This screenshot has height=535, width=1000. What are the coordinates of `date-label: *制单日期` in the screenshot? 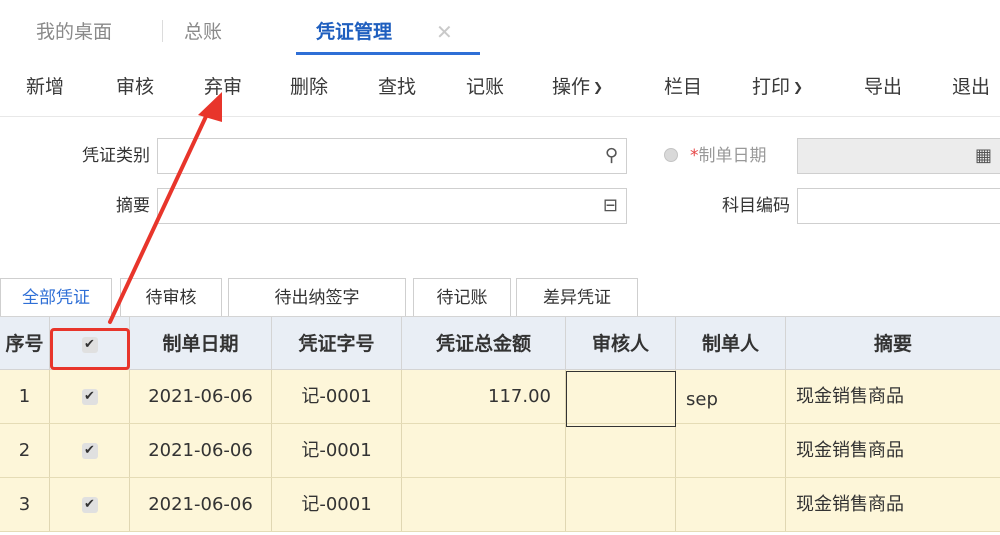 It's located at (740, 156).